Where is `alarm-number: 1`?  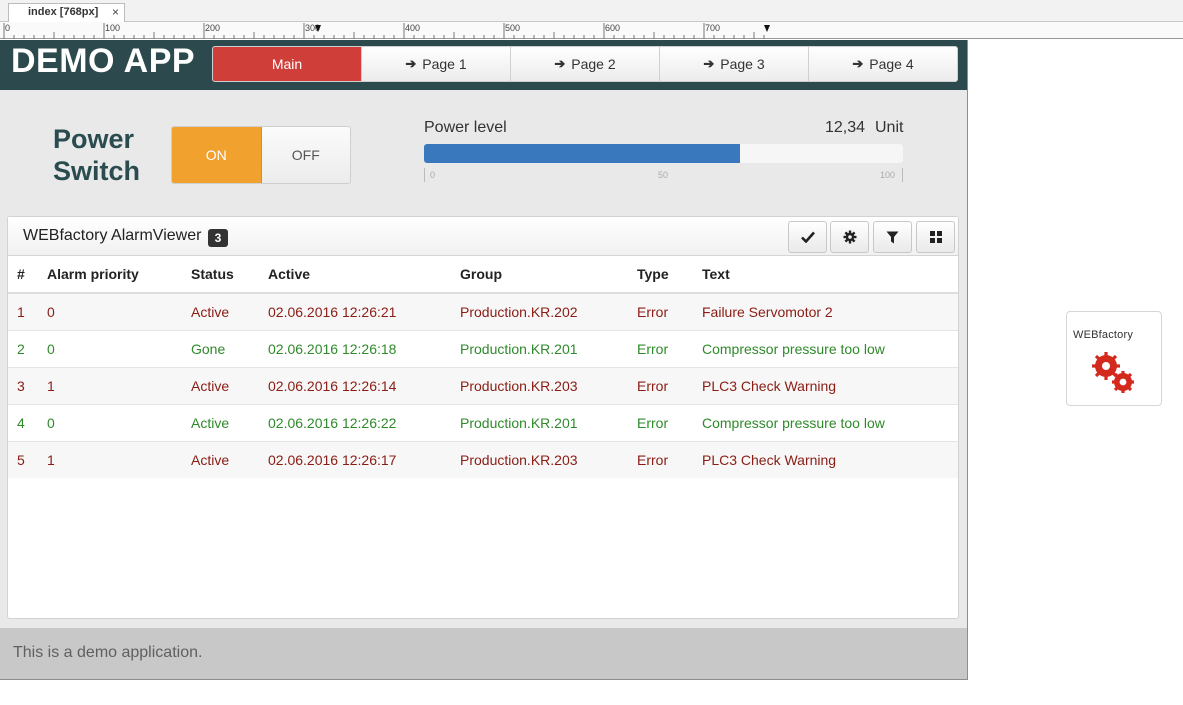
alarm-number: 1 is located at coordinates (27, 311).